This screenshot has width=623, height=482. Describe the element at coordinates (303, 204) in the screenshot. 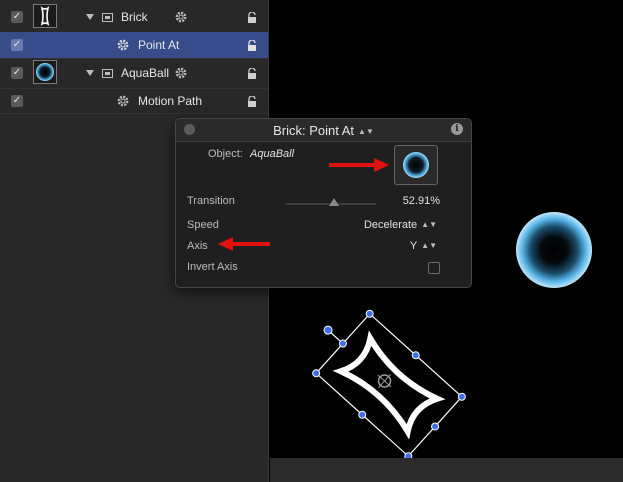

I see `annotation-overlay` at that location.